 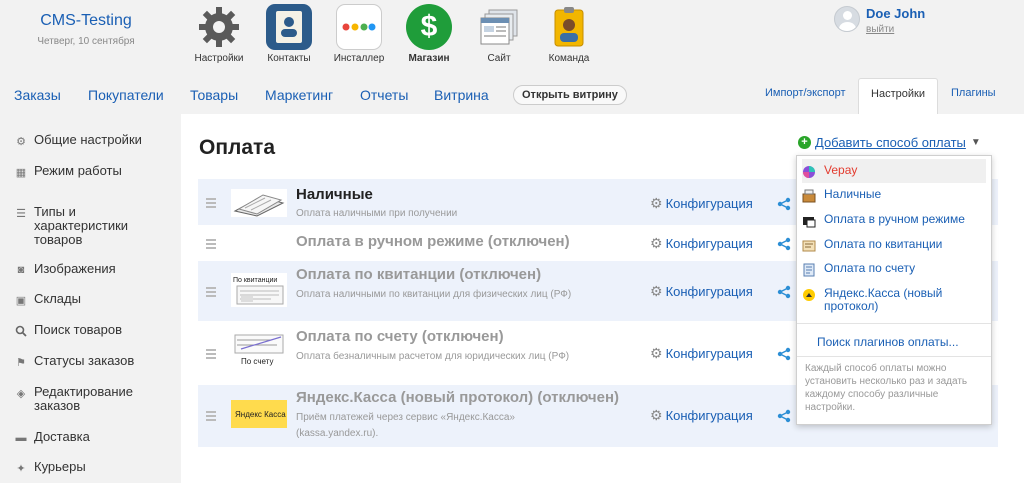 What do you see at coordinates (433, 241) in the screenshot?
I see `payment-name: Оплата в ручном режиме (отключен)` at bounding box center [433, 241].